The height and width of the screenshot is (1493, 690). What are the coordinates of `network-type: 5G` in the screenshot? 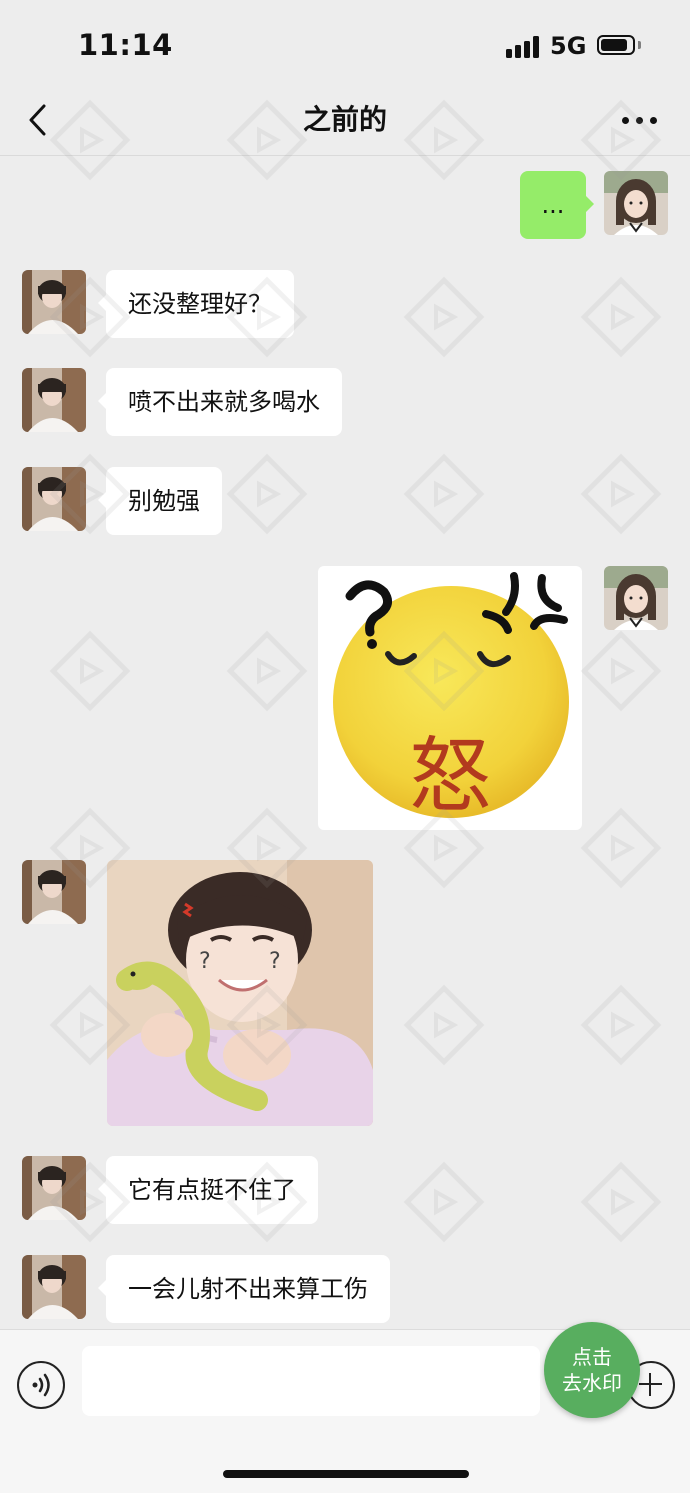 It's located at (568, 46).